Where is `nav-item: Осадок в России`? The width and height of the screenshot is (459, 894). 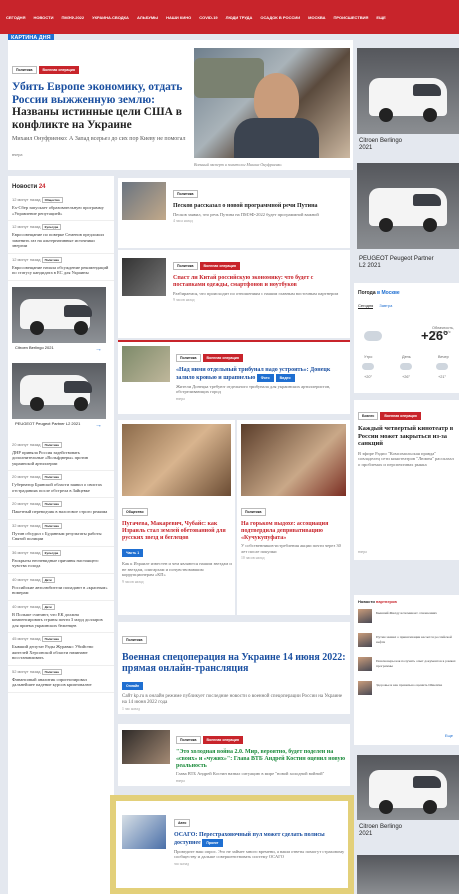
nav-item: Осадок в России is located at coordinates (280, 17).